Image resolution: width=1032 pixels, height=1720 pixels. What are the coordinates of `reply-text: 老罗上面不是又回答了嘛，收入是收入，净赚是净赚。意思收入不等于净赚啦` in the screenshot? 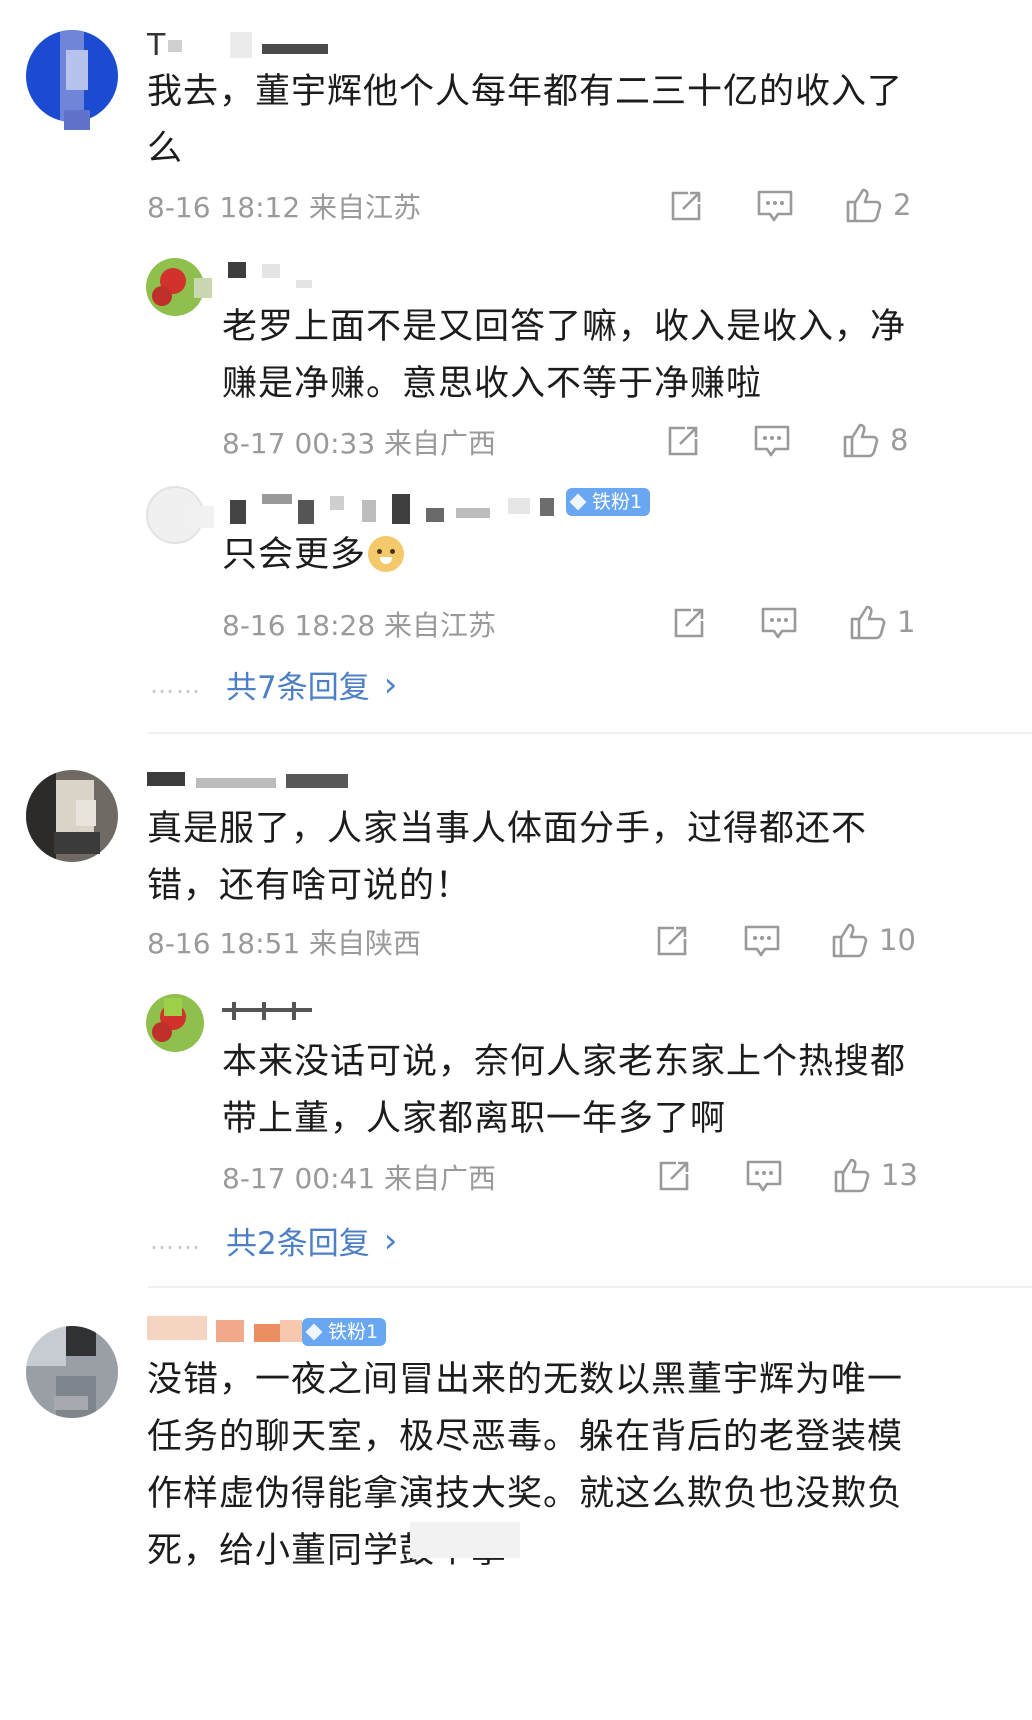 It's located at (564, 355).